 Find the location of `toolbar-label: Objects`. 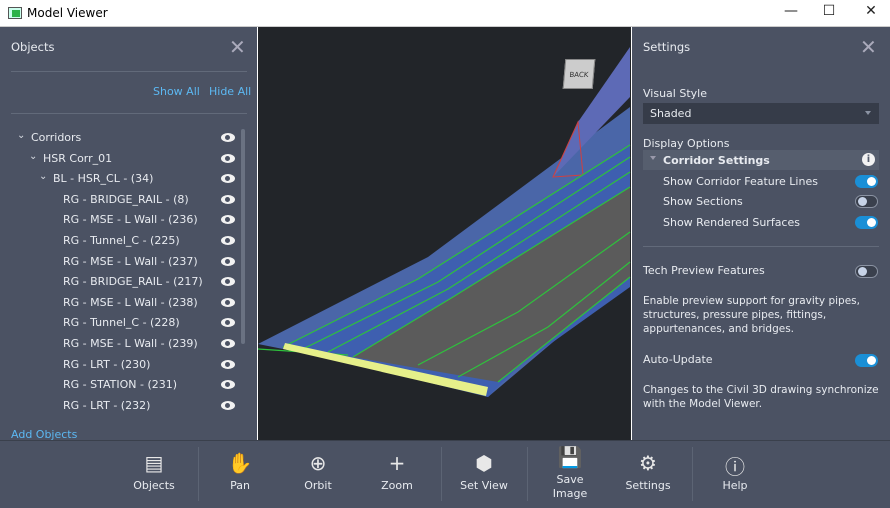

toolbar-label: Objects is located at coordinates (154, 485).